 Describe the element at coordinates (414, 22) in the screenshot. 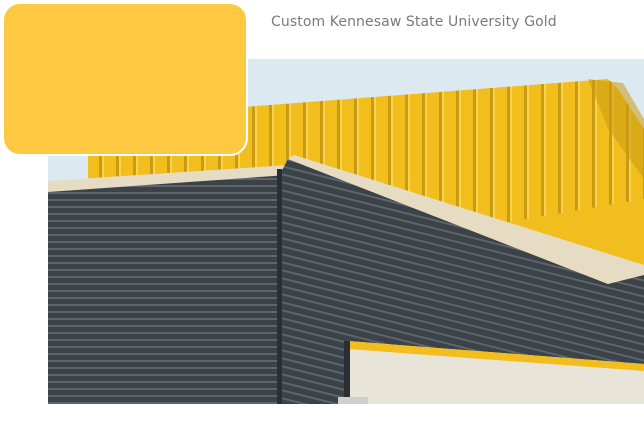

I see `color-name-caption: Custom Kennesaw State University Gold` at that location.